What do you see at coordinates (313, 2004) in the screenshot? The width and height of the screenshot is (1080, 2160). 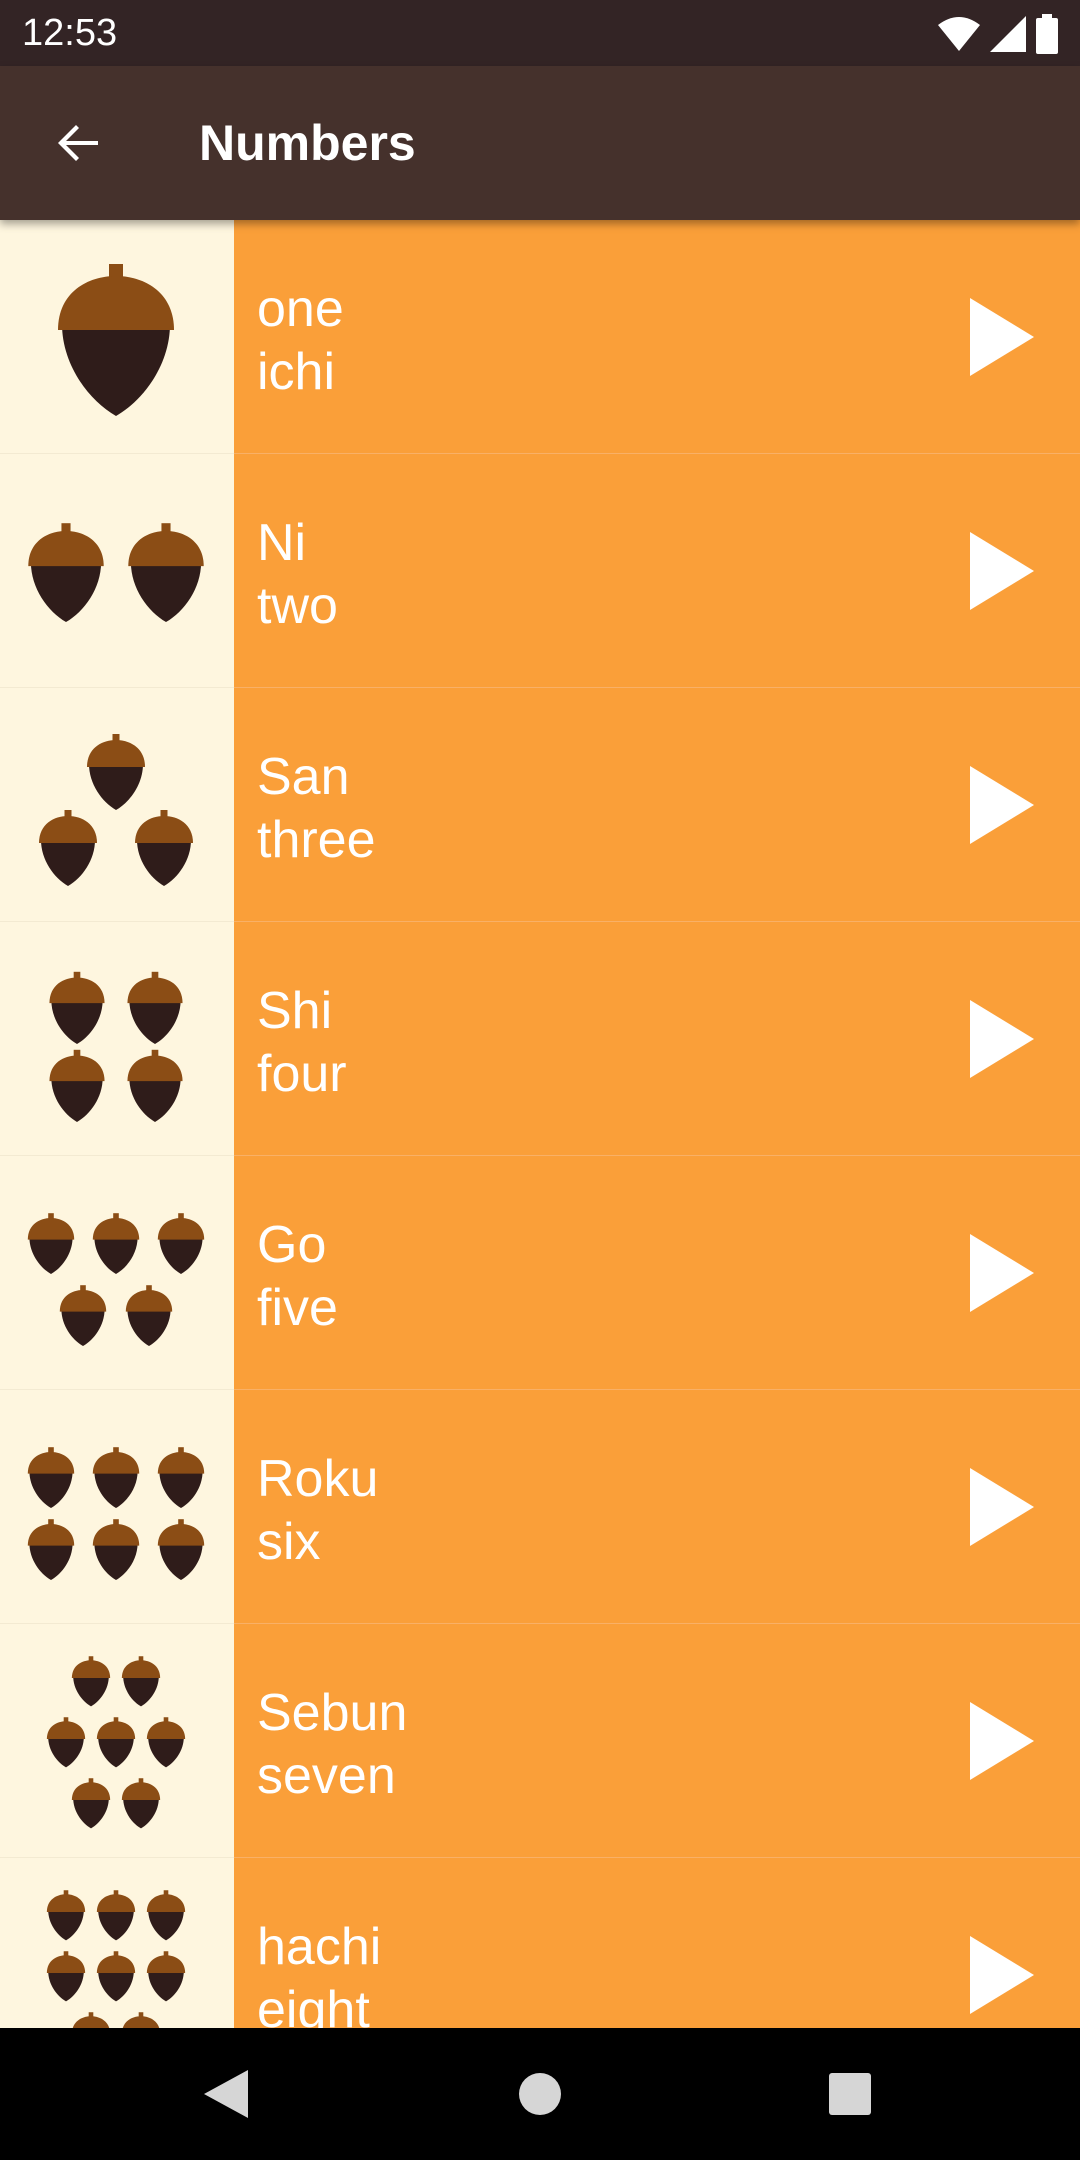 I see `word-secondary: eight` at bounding box center [313, 2004].